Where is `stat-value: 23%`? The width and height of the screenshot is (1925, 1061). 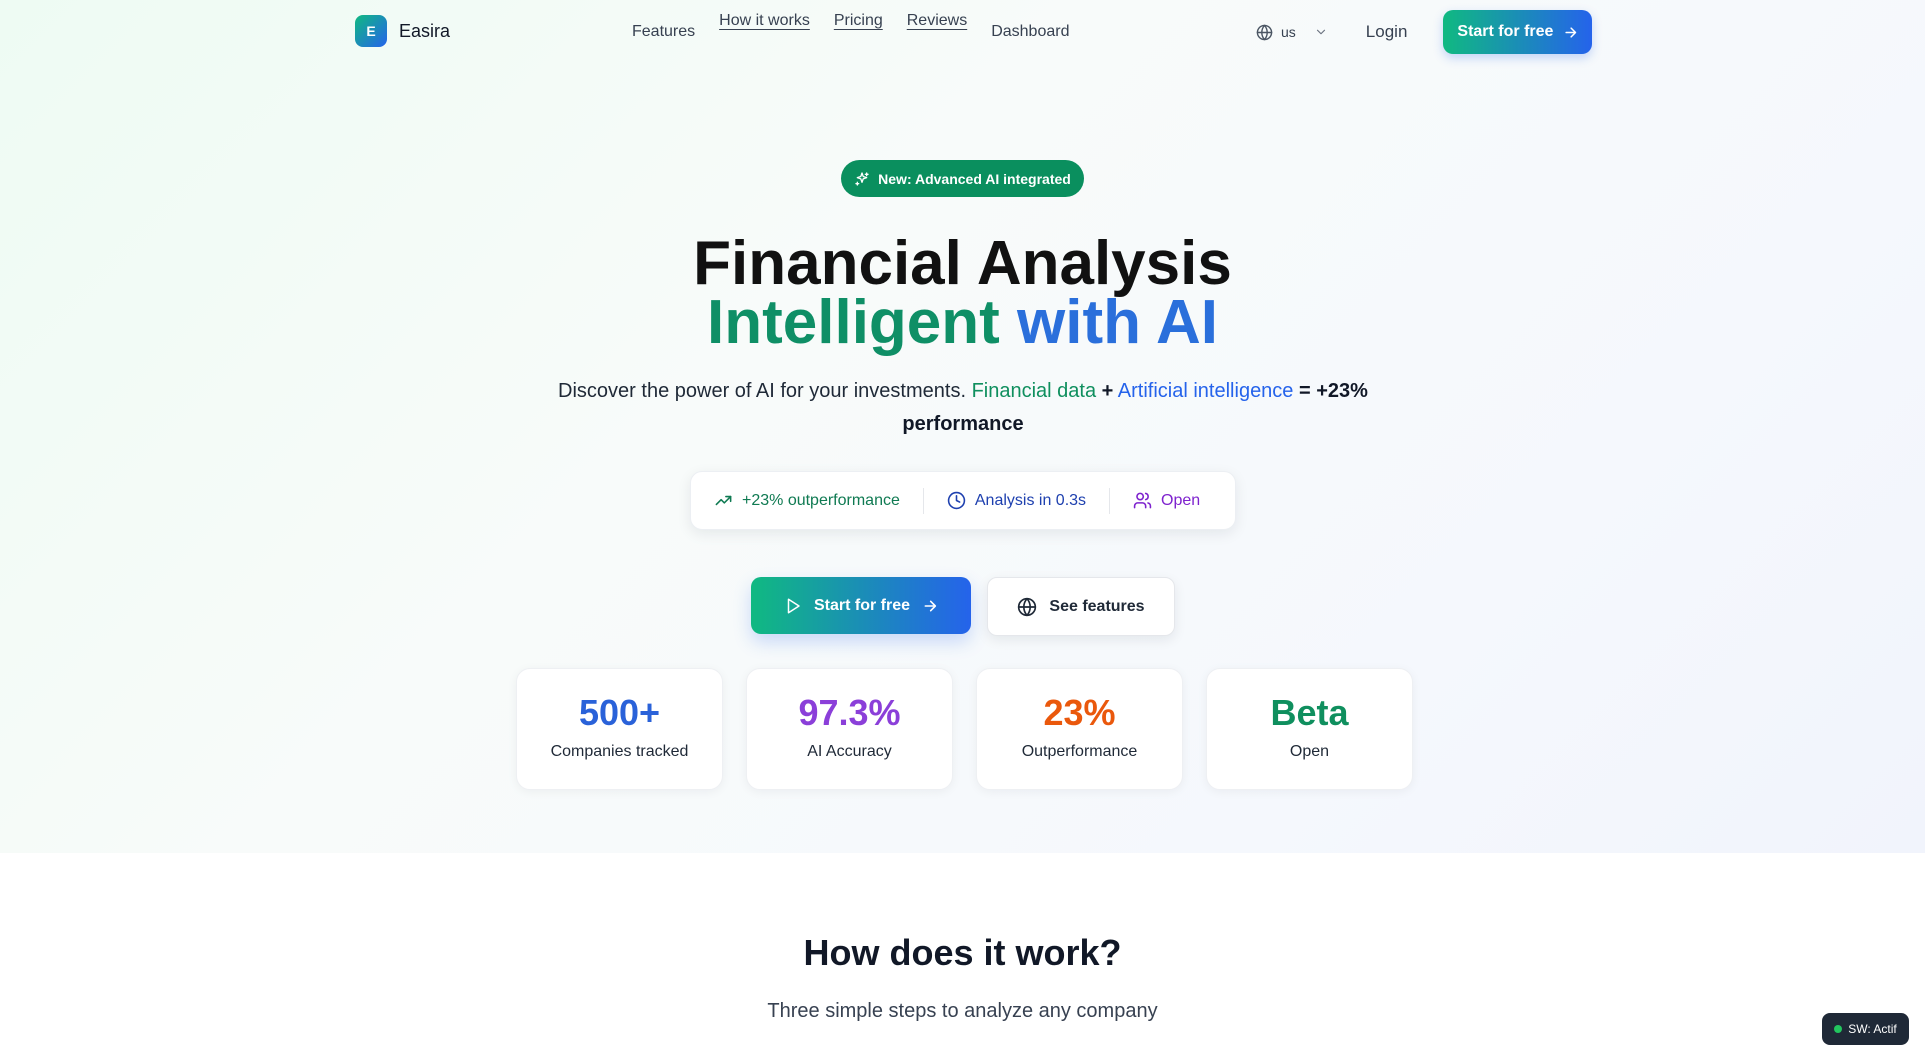 stat-value: 23% is located at coordinates (1079, 712).